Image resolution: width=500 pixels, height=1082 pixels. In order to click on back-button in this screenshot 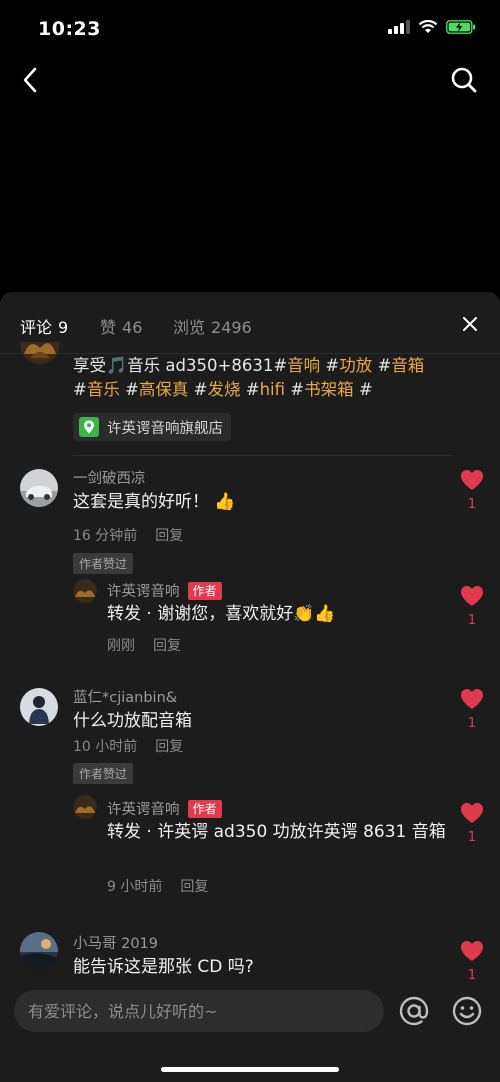, I will do `click(30, 80)`.